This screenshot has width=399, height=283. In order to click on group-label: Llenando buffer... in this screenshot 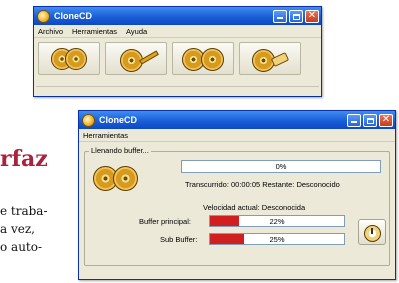, I will do `click(120, 150)`.